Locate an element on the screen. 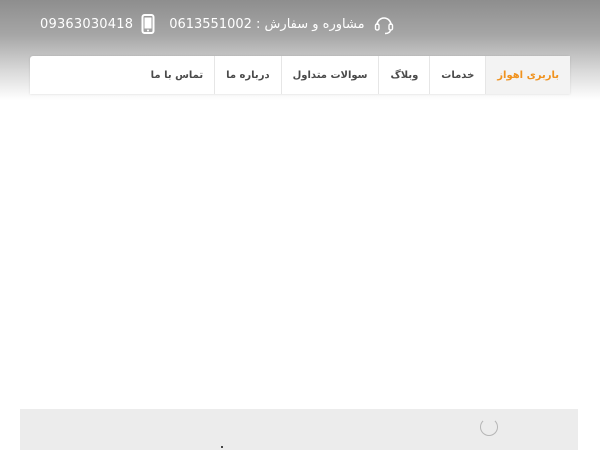 The width and height of the screenshot is (600, 450). headset-icon is located at coordinates (384, 24).